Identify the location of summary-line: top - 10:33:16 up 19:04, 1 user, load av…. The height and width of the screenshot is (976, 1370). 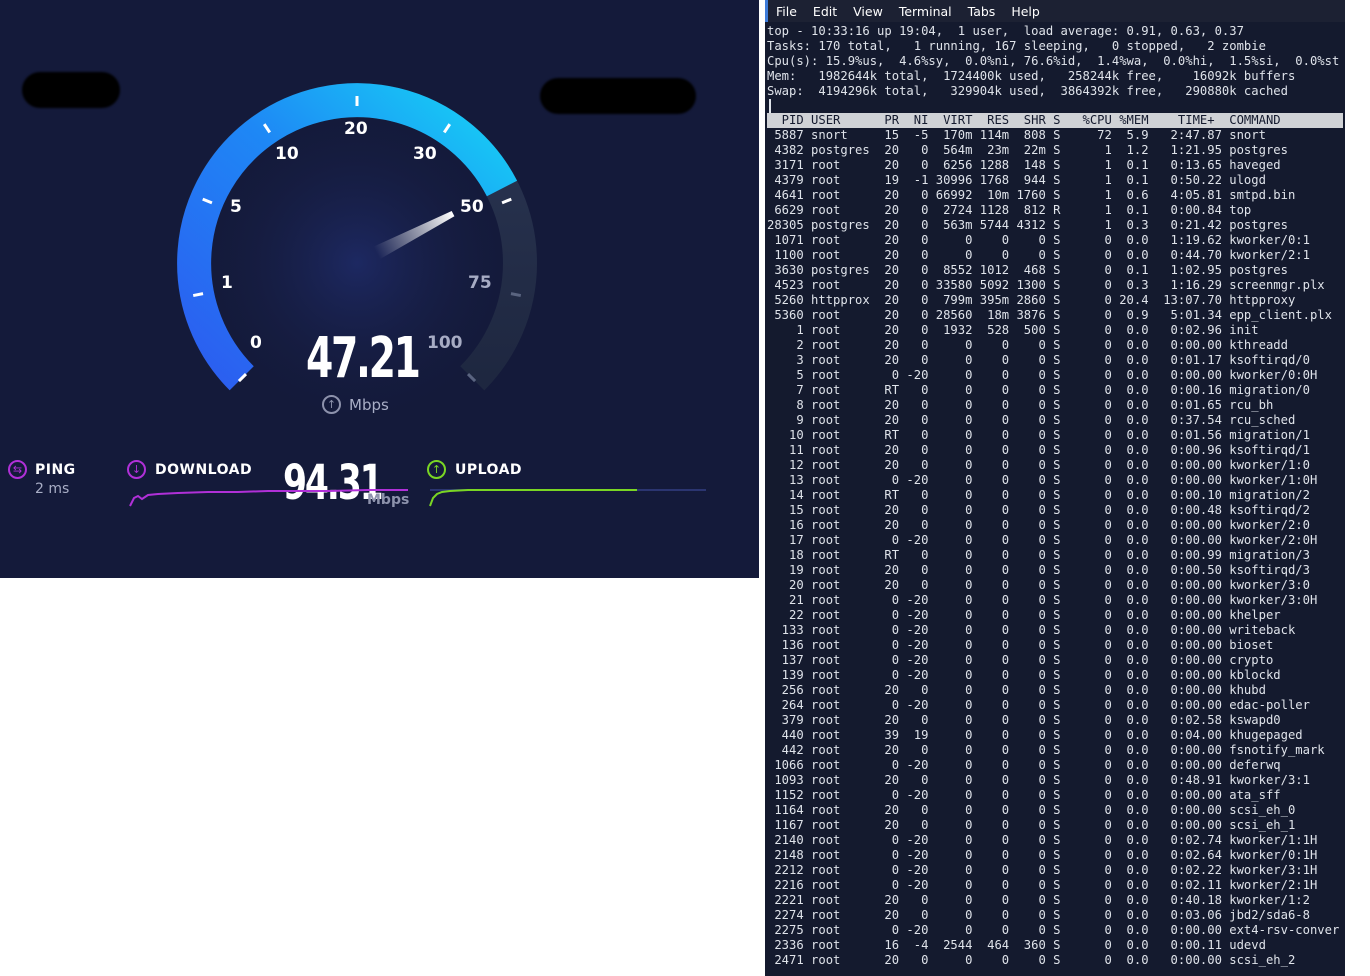
(1005, 31).